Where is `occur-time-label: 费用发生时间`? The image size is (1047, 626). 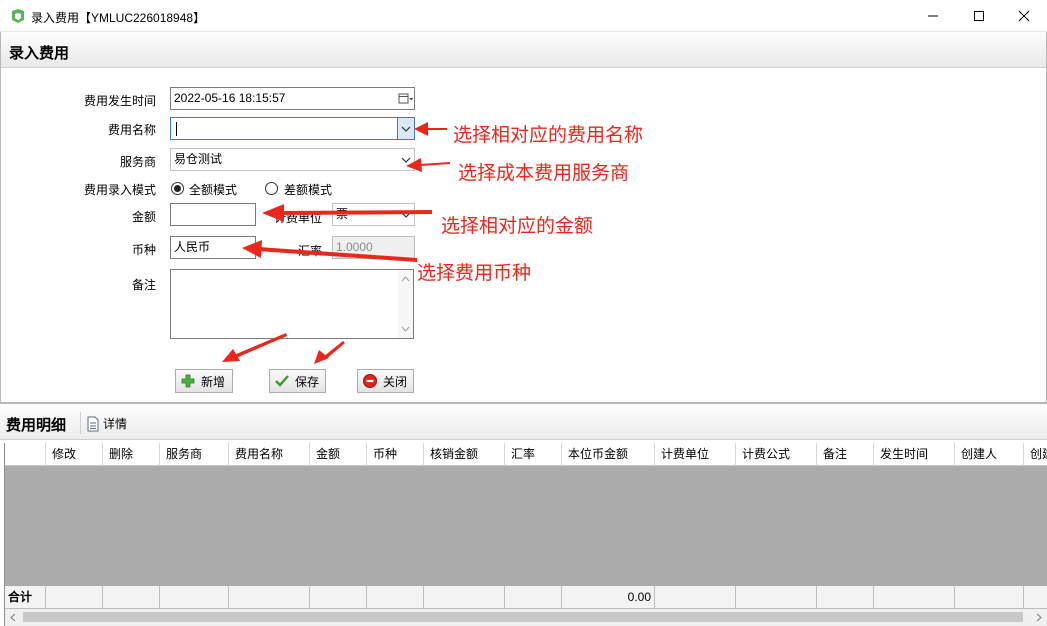
occur-time-label: 费用发生时间 is located at coordinates (119, 101).